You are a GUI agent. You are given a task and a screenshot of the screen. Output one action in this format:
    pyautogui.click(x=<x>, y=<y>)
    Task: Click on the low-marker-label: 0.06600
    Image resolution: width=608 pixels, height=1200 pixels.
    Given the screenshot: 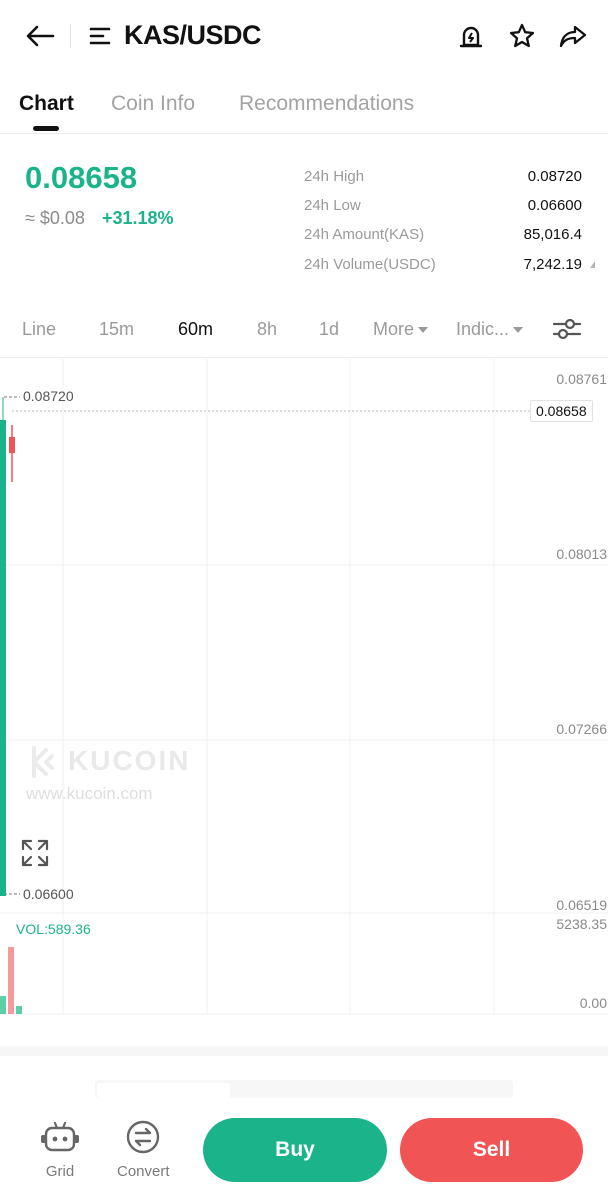 What is the action you would take?
    pyautogui.click(x=48, y=894)
    